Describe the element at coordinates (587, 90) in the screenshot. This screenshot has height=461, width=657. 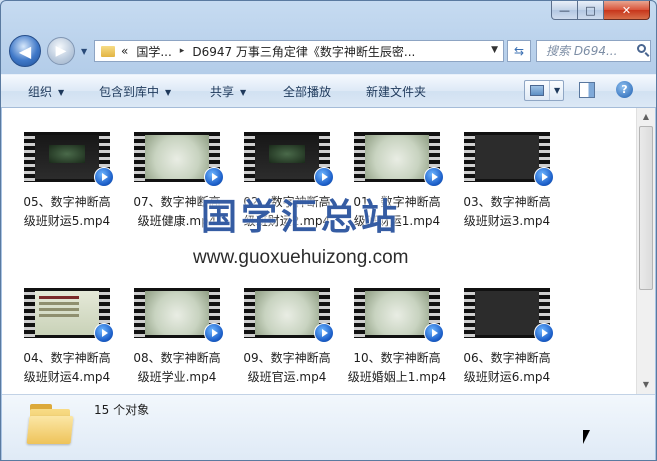
I see `preview-pane-button` at that location.